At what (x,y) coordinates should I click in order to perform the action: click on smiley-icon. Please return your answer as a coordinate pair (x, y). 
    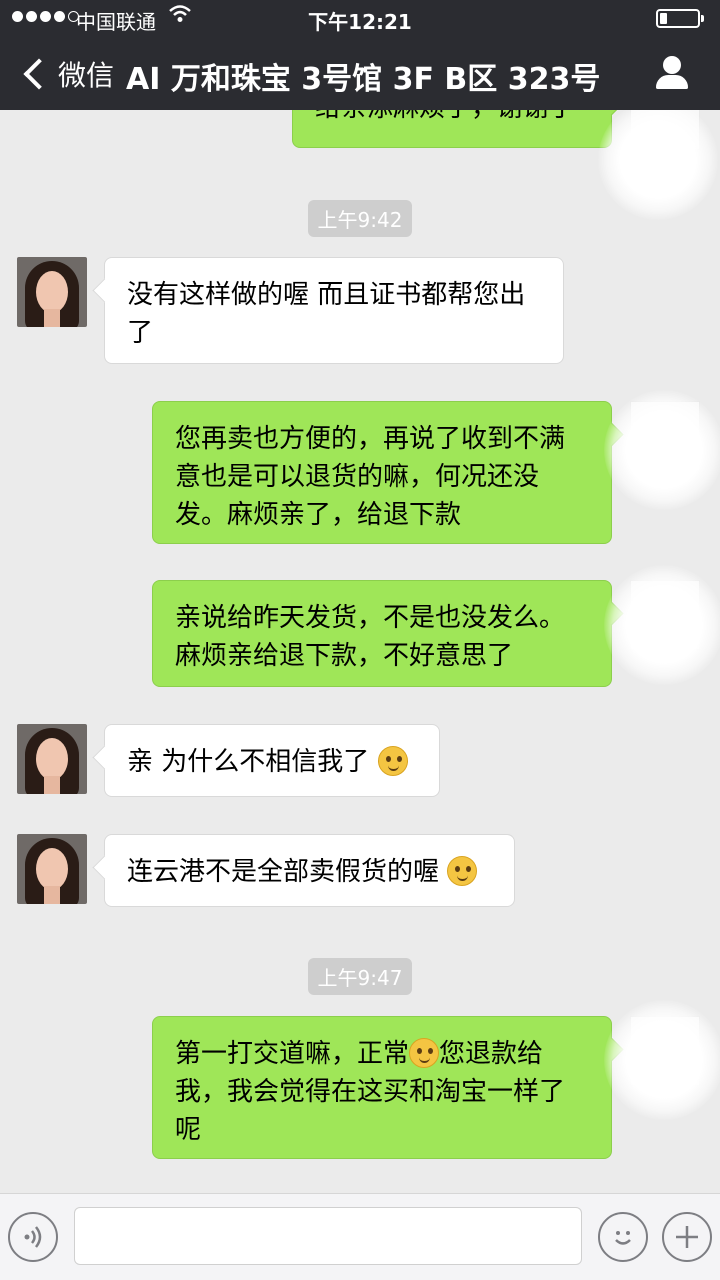
    Looking at the image, I should click on (623, 1238).